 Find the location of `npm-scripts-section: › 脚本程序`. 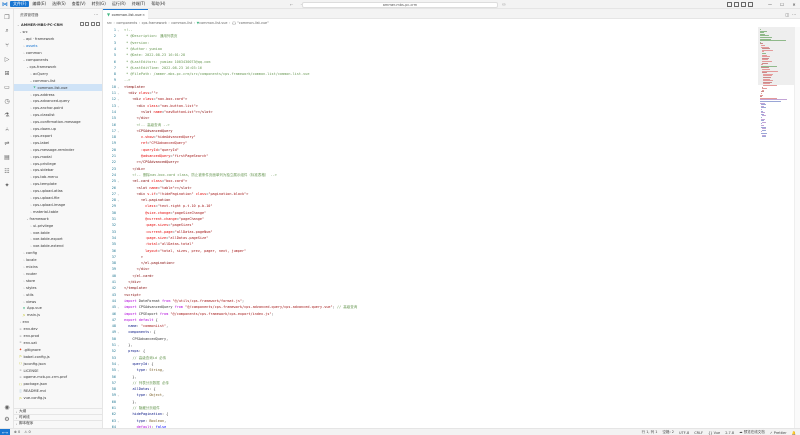

npm-scripts-section: › 脚本程序 is located at coordinates (58, 423).